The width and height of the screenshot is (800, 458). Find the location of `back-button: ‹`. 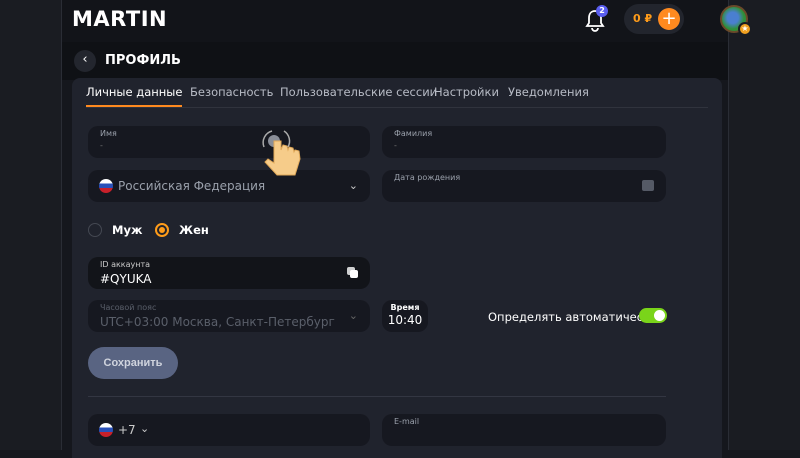

back-button: ‹ is located at coordinates (85, 61).